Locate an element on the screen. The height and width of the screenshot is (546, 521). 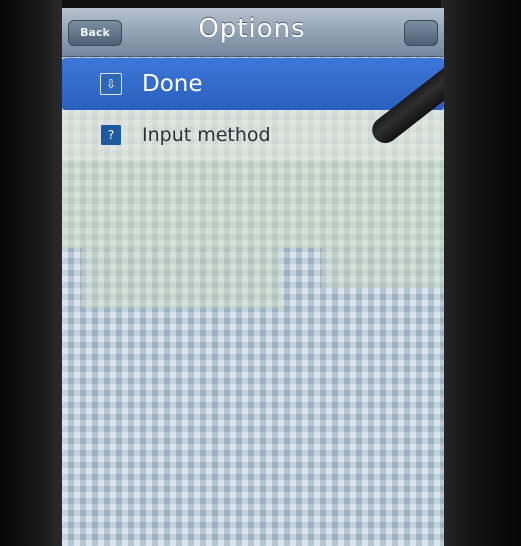
menu-item-label: Input method is located at coordinates (206, 135).